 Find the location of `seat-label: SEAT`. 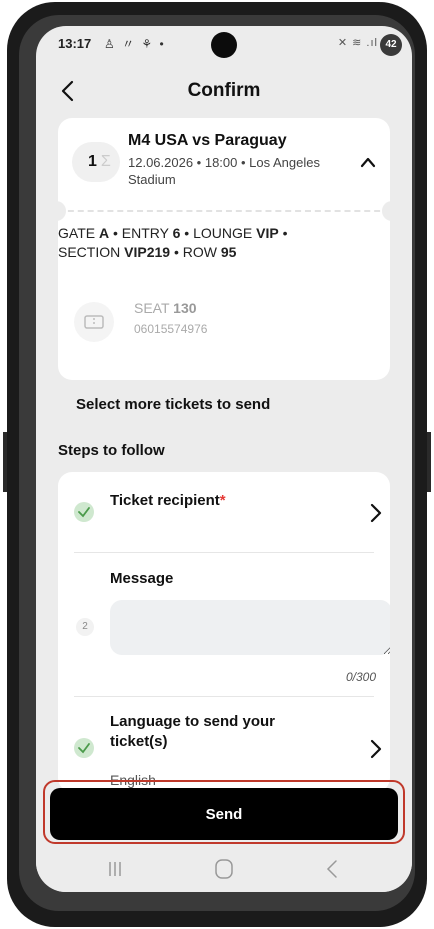

seat-label: SEAT is located at coordinates (152, 308).